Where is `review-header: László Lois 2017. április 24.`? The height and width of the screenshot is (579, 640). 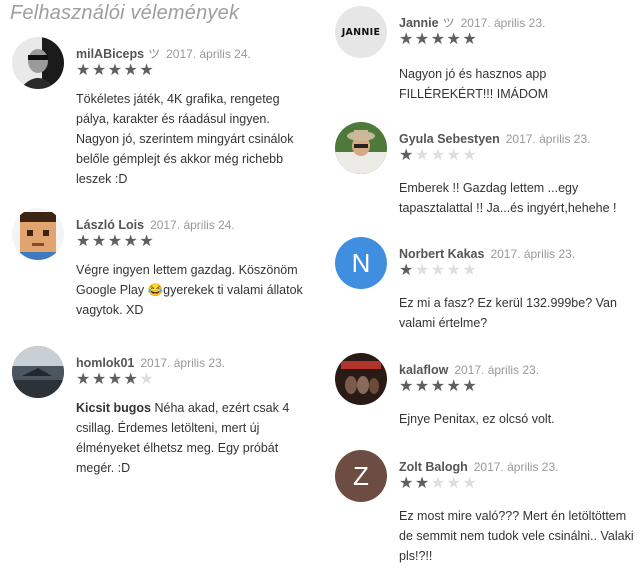
review-header: László Lois 2017. április 24. is located at coordinates (155, 225).